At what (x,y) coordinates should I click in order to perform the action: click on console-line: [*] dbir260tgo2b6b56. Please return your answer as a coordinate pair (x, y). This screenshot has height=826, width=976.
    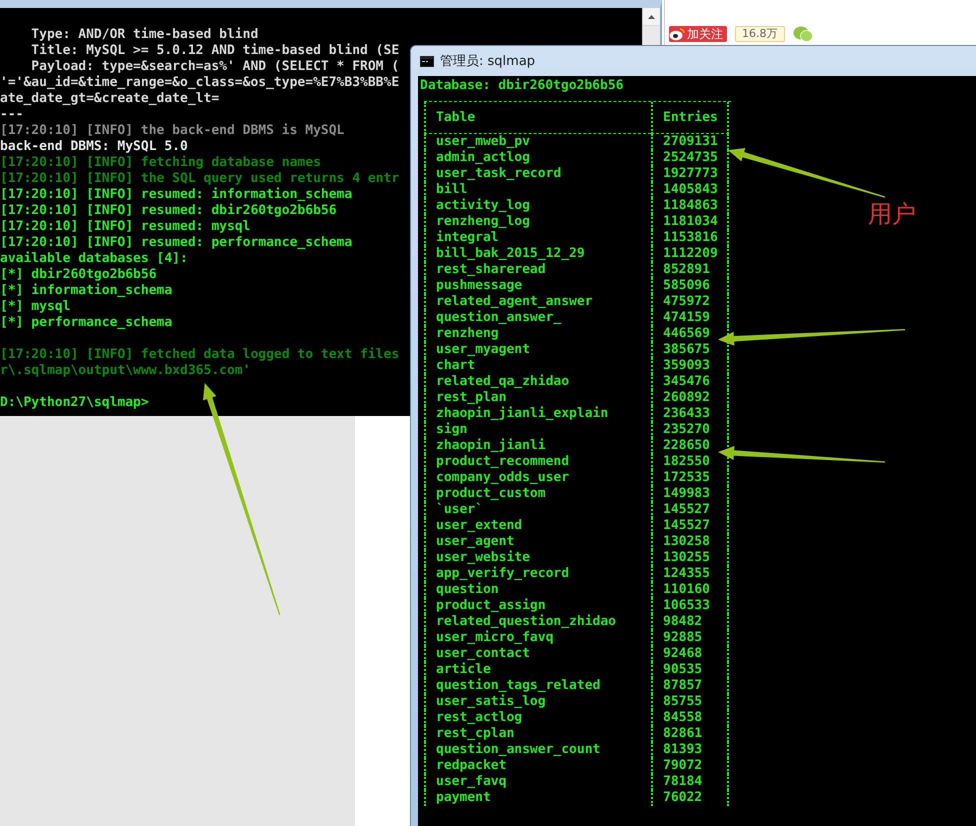
    Looking at the image, I should click on (78, 275).